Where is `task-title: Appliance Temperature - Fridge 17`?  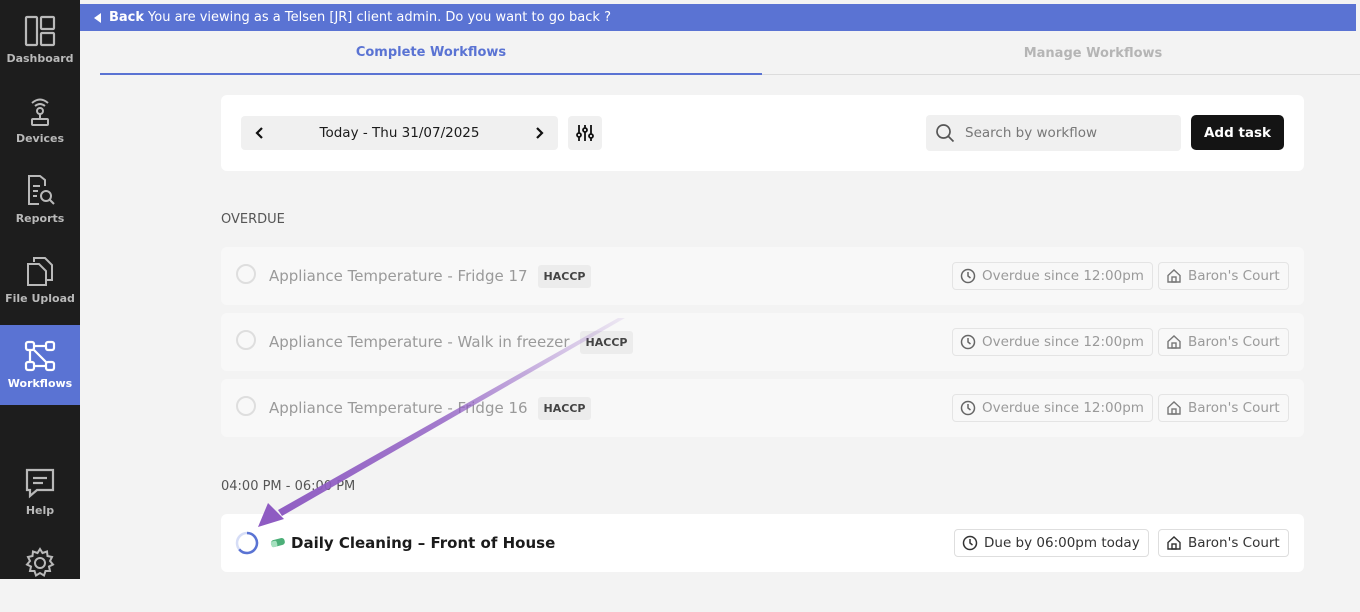 task-title: Appliance Temperature - Fridge 17 is located at coordinates (398, 276).